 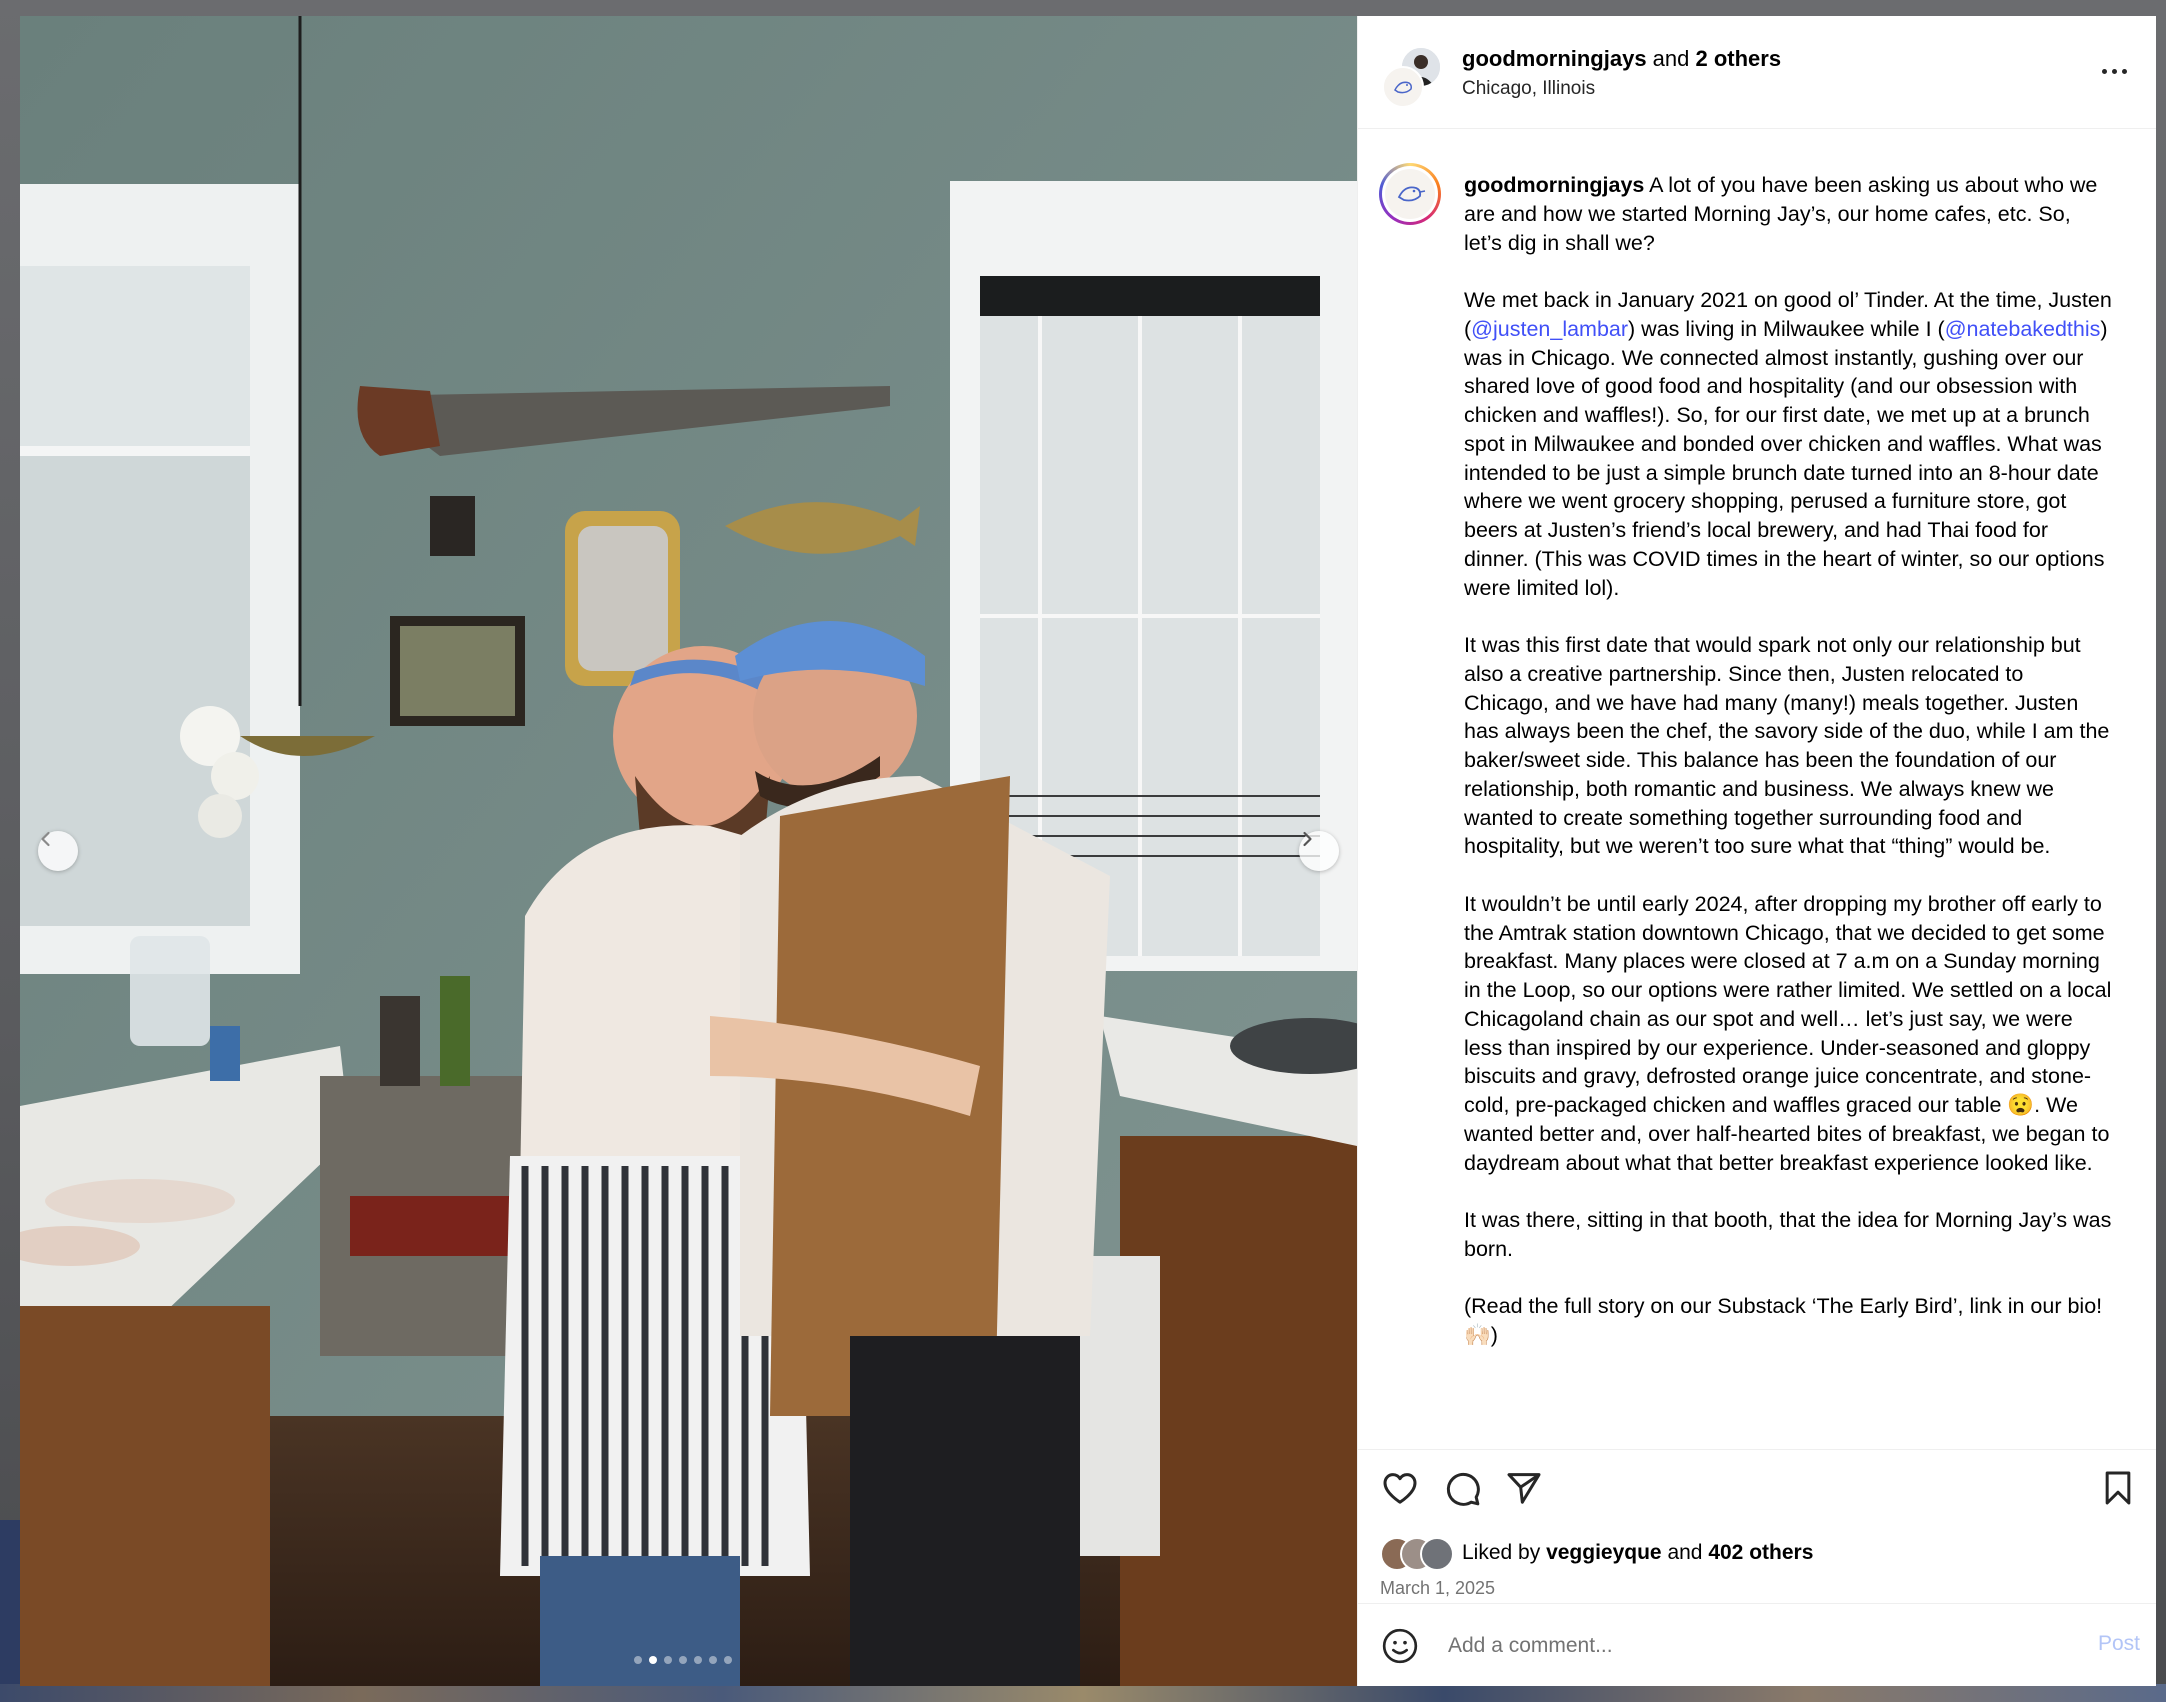 I want to click on comment-bar: Post, so click(x=1757, y=1644).